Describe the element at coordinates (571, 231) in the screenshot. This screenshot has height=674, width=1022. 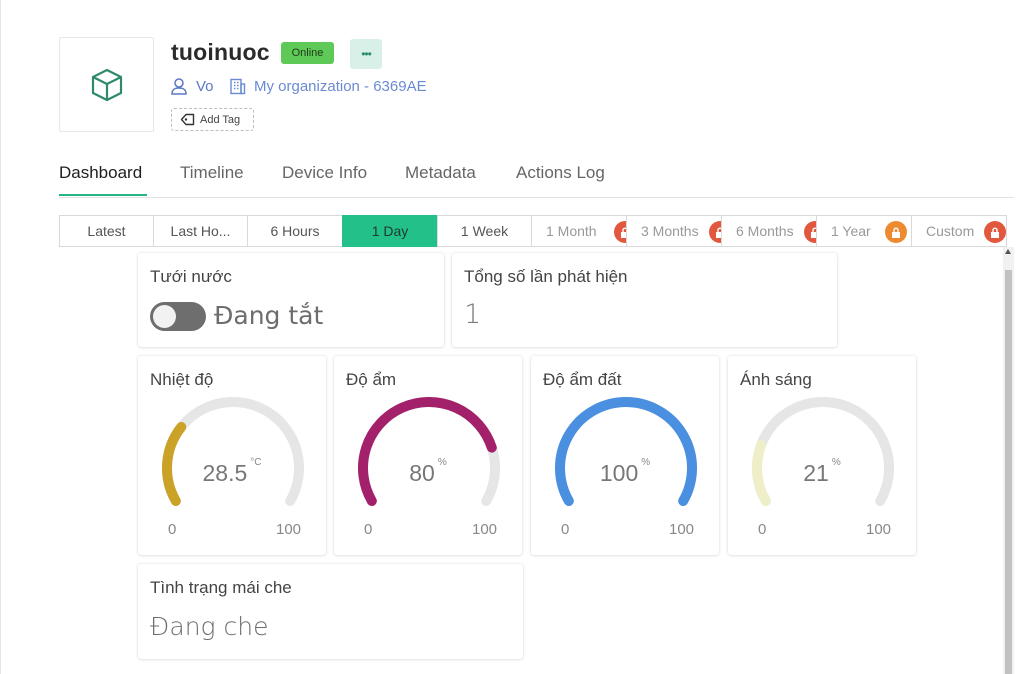
I see `range-label: 1 Month` at that location.